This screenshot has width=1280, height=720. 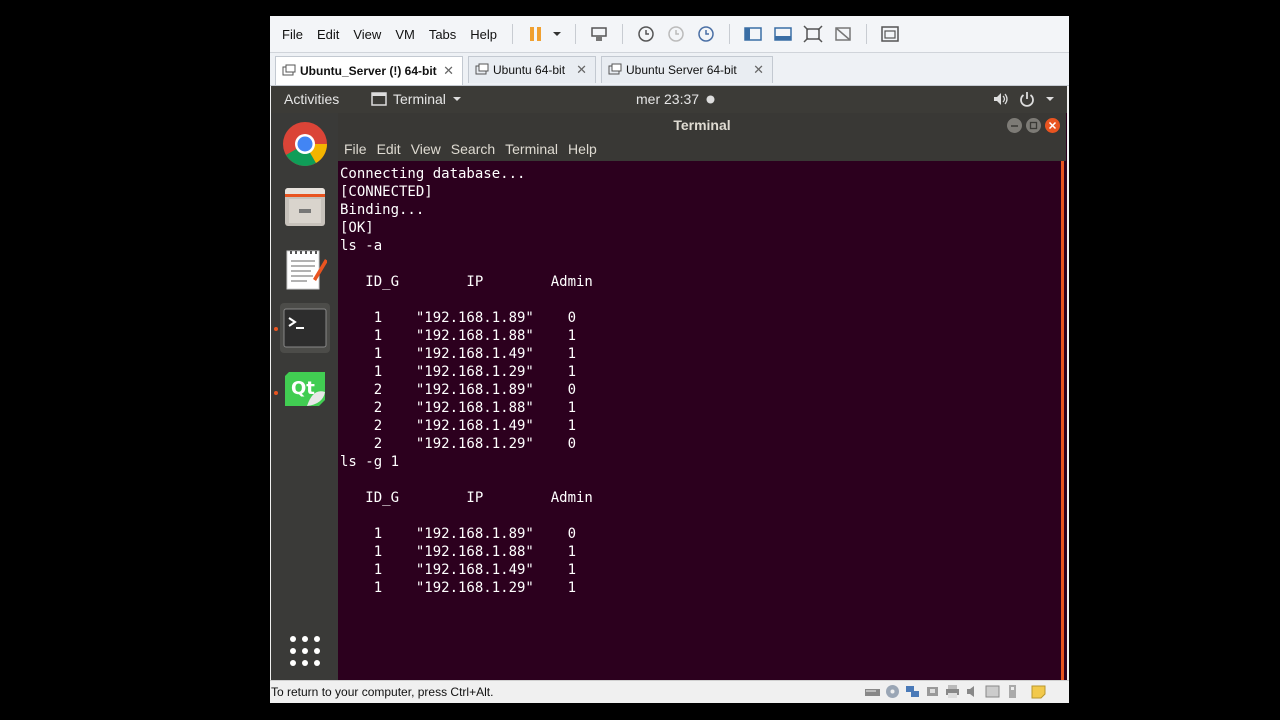 What do you see at coordinates (676, 34) in the screenshot?
I see `revert-snapshot-icon` at bounding box center [676, 34].